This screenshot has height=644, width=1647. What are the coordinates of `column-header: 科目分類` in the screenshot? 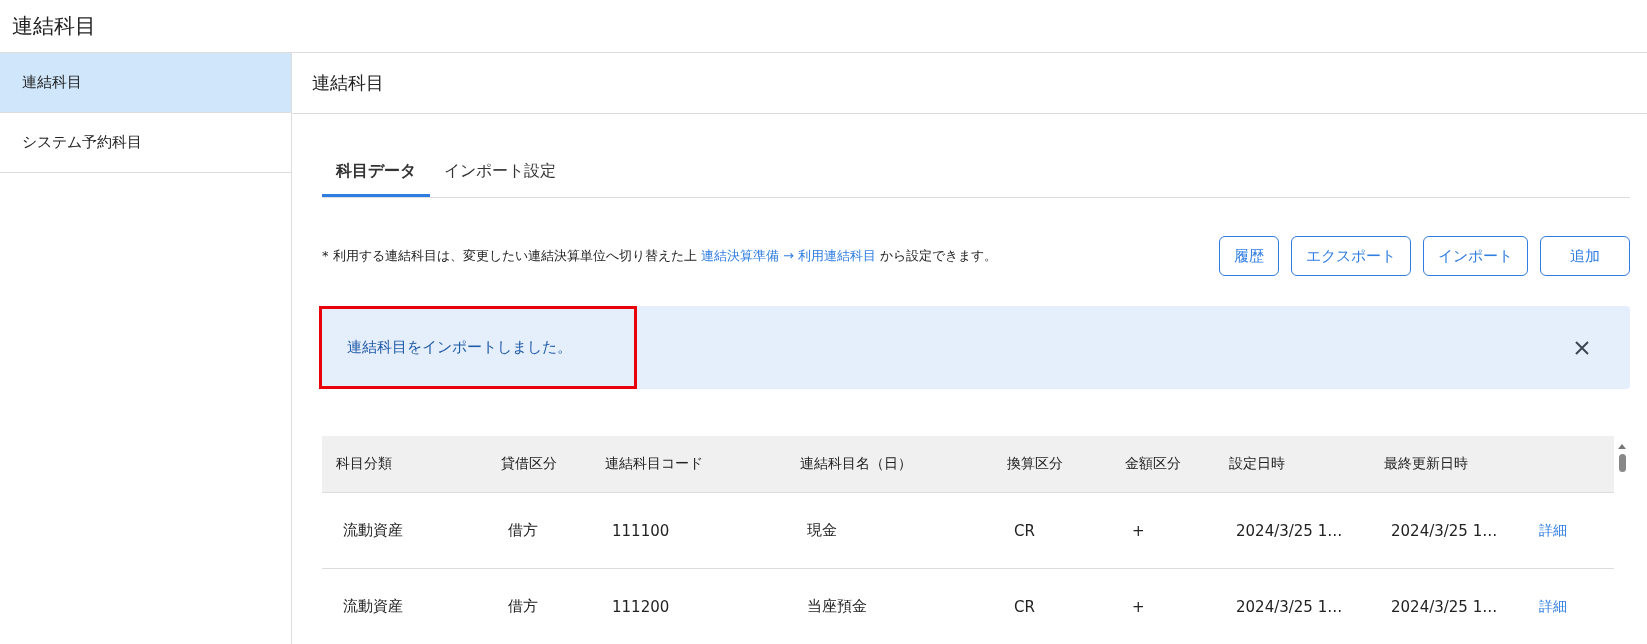 It's located at (364, 464).